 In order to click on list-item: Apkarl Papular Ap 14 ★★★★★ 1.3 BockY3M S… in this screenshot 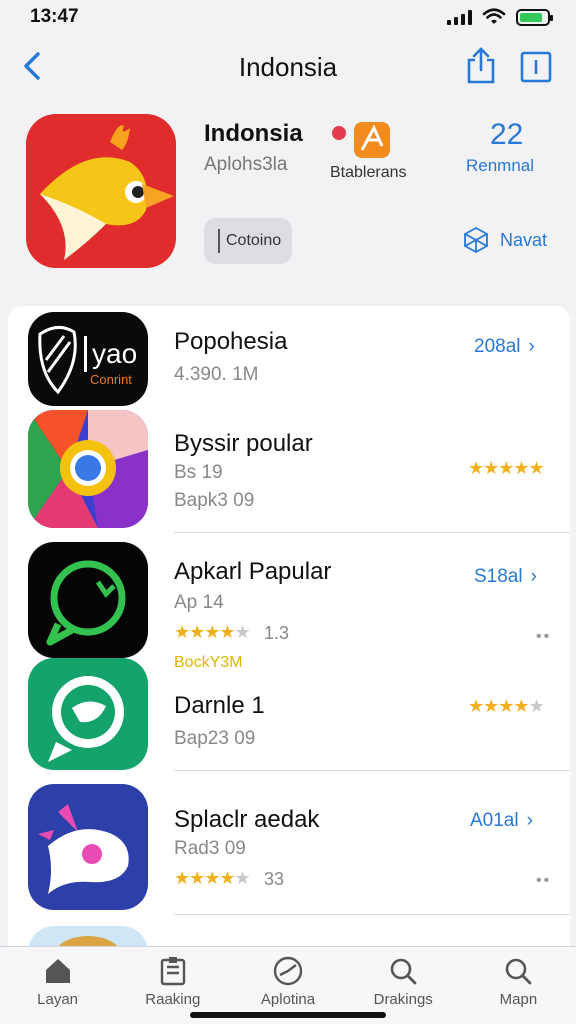, I will do `click(289, 603)`.